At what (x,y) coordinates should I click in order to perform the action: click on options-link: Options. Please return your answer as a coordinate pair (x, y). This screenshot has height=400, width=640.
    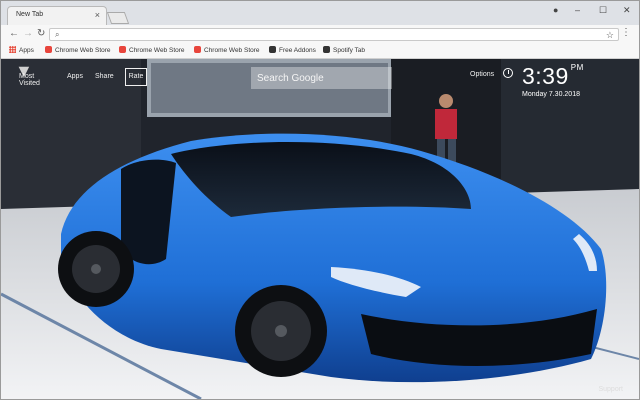
    Looking at the image, I should click on (482, 74).